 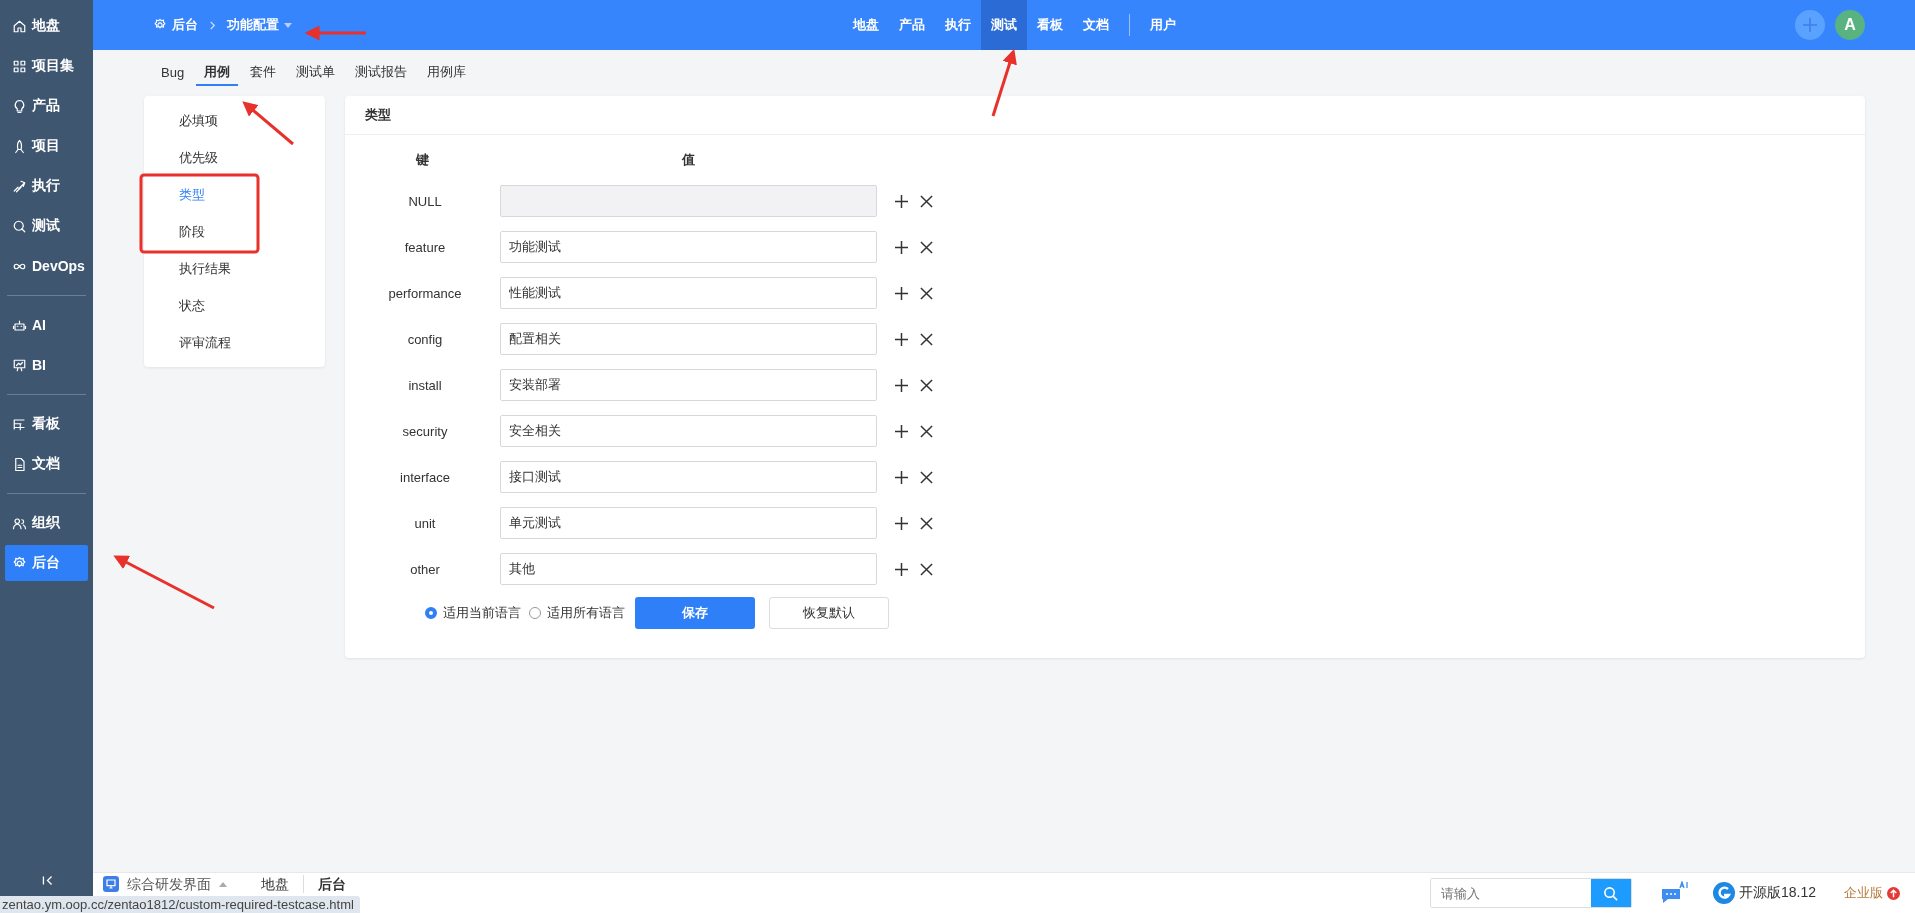 What do you see at coordinates (1105, 115) in the screenshot?
I see `panel-title: 类型` at bounding box center [1105, 115].